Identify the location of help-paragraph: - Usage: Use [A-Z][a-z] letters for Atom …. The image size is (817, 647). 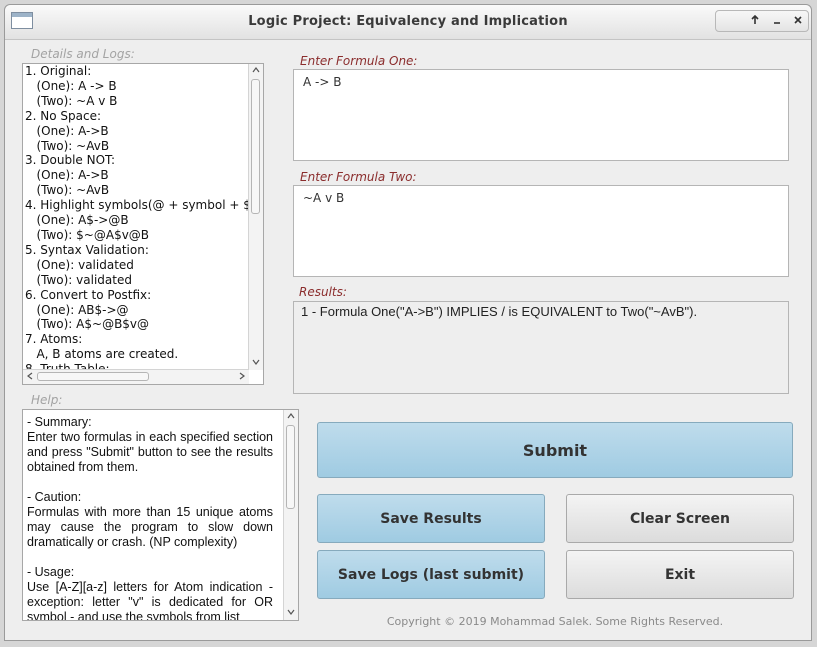
(150, 593).